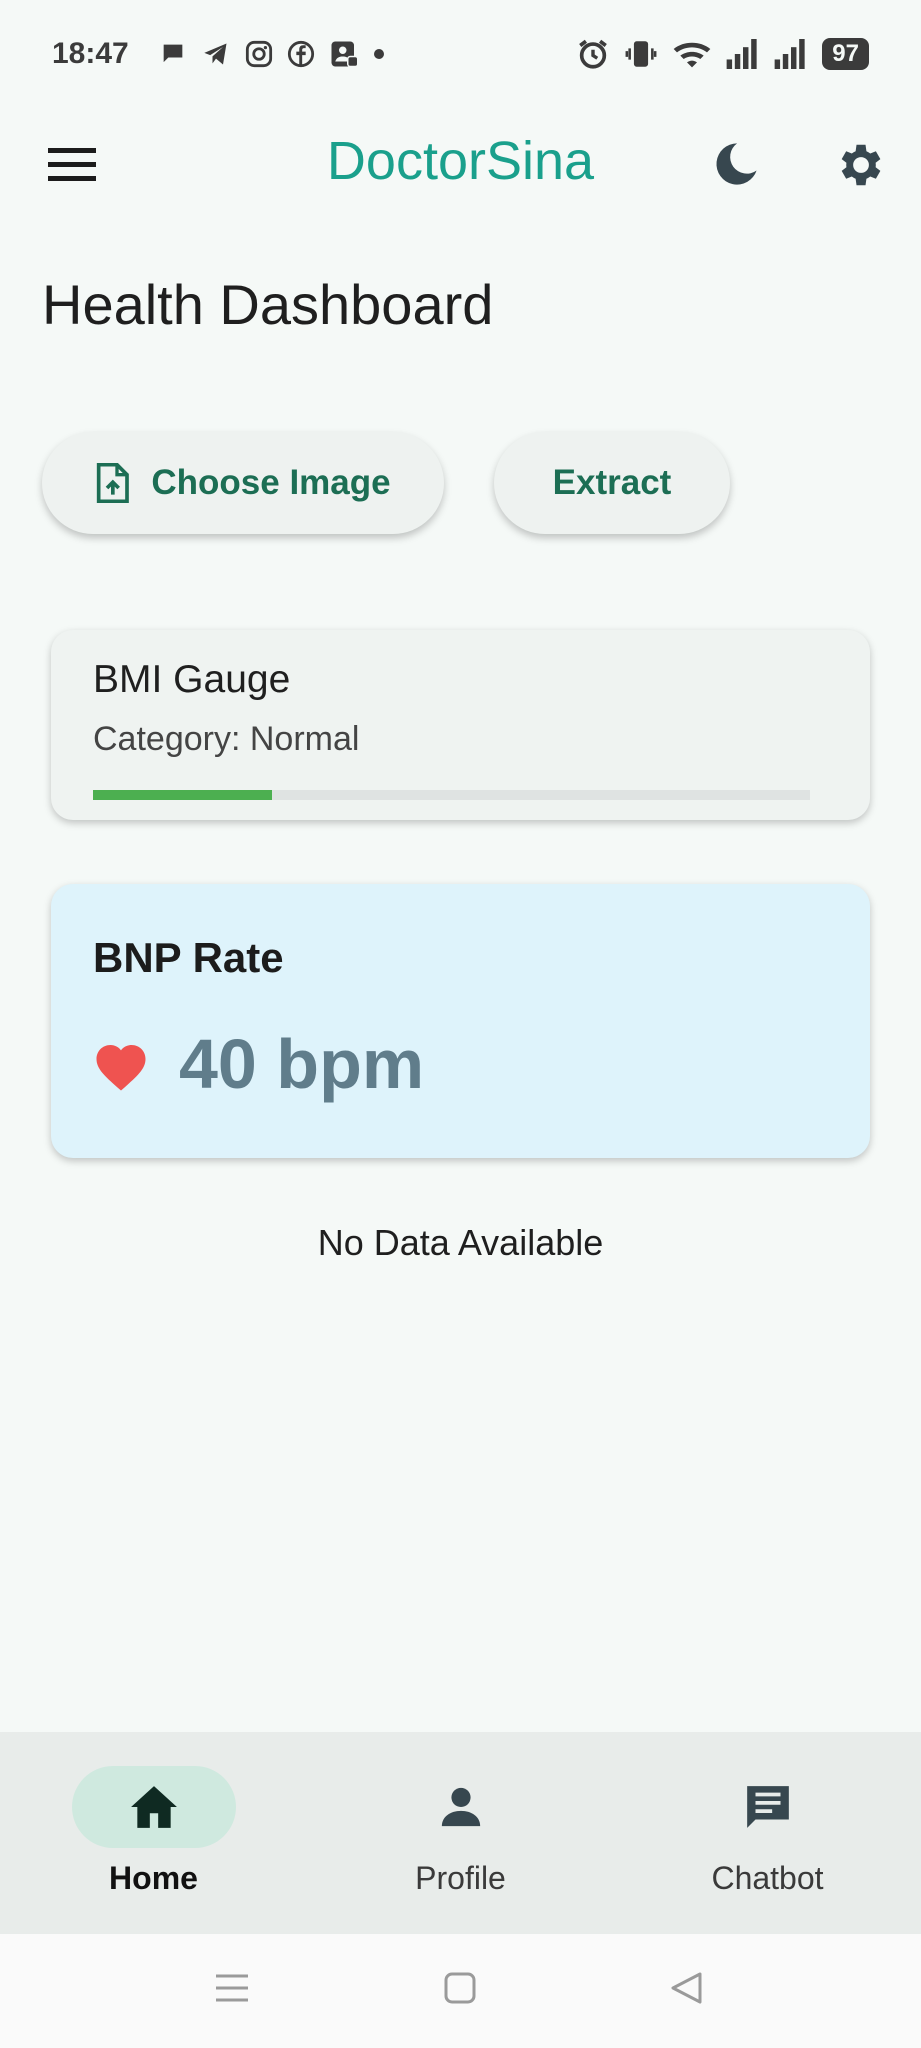 The width and height of the screenshot is (921, 2048). What do you see at coordinates (460, 1878) in the screenshot?
I see `nav-profile-label: Profile` at bounding box center [460, 1878].